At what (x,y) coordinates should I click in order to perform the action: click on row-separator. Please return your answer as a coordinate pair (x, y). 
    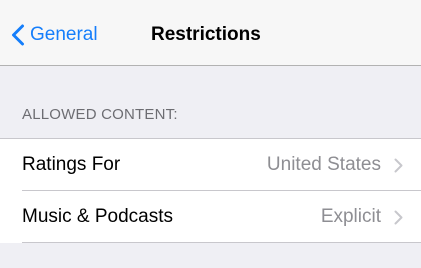
    Looking at the image, I should click on (221, 242).